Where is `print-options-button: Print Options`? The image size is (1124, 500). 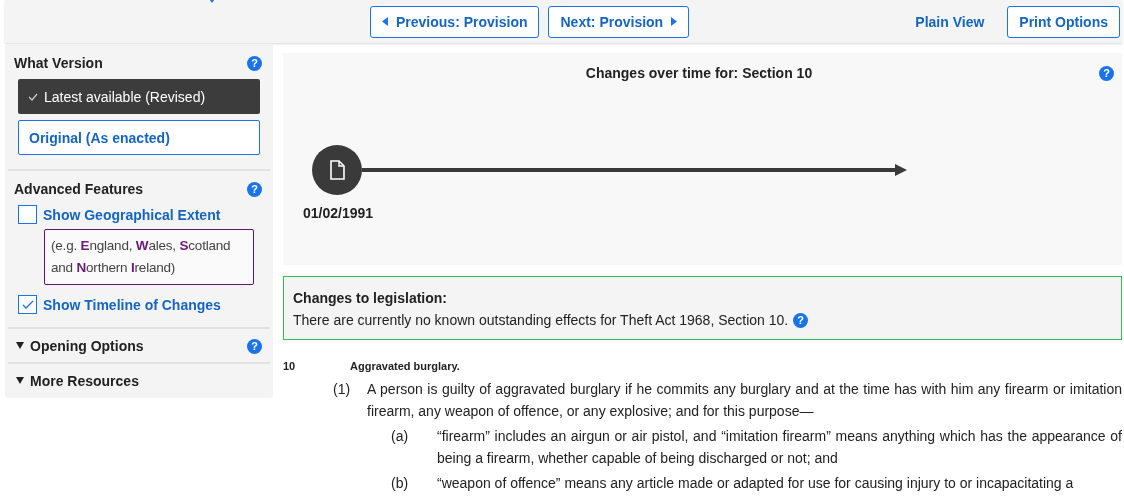 print-options-button: Print Options is located at coordinates (1063, 21).